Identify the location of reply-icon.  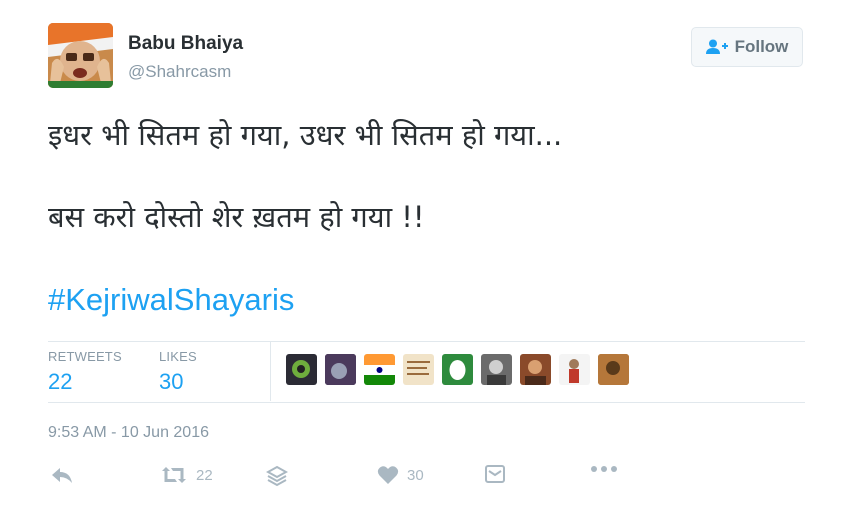
(62, 475).